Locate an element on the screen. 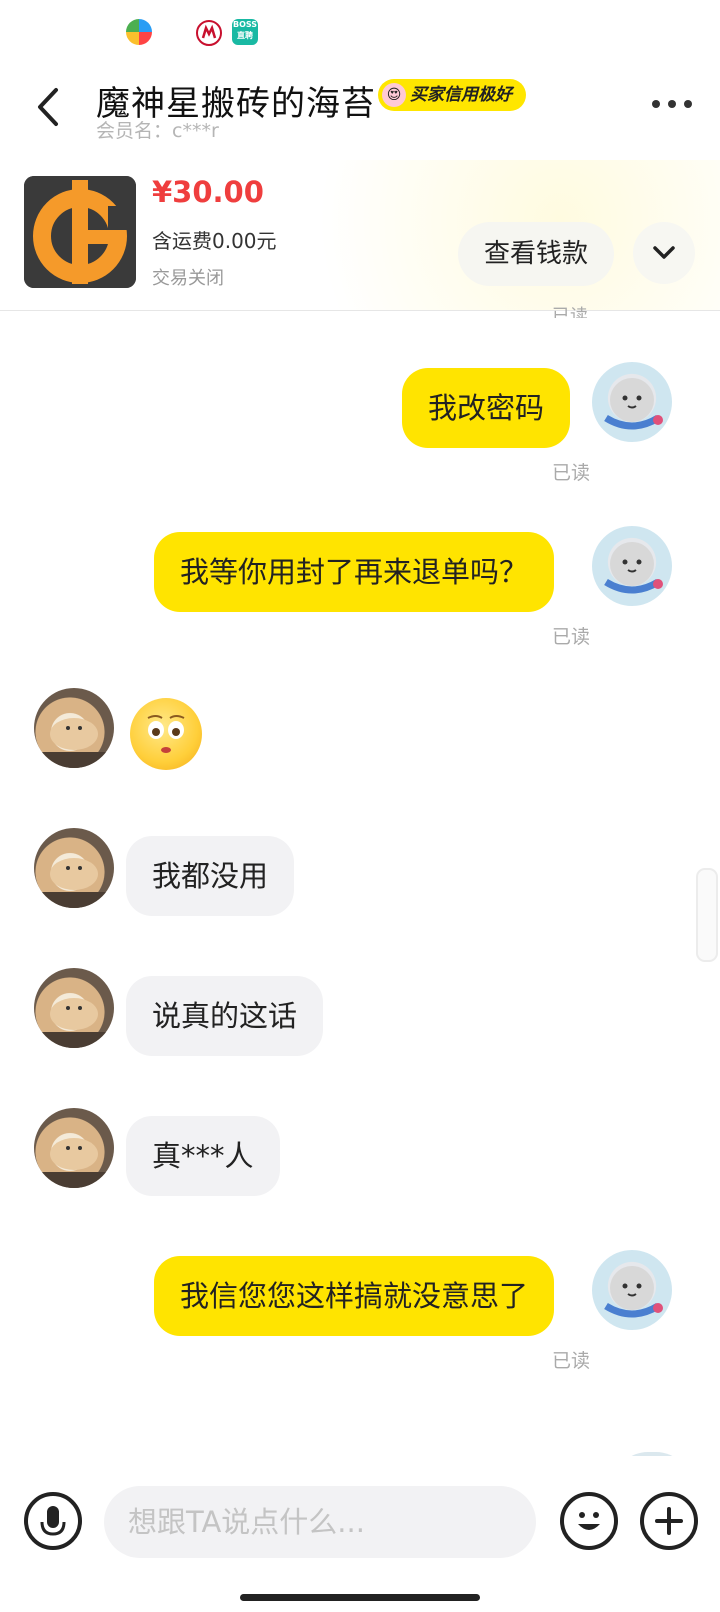  message-bubble-sent: 我信您您这样搞就没意思了 is located at coordinates (354, 1296).